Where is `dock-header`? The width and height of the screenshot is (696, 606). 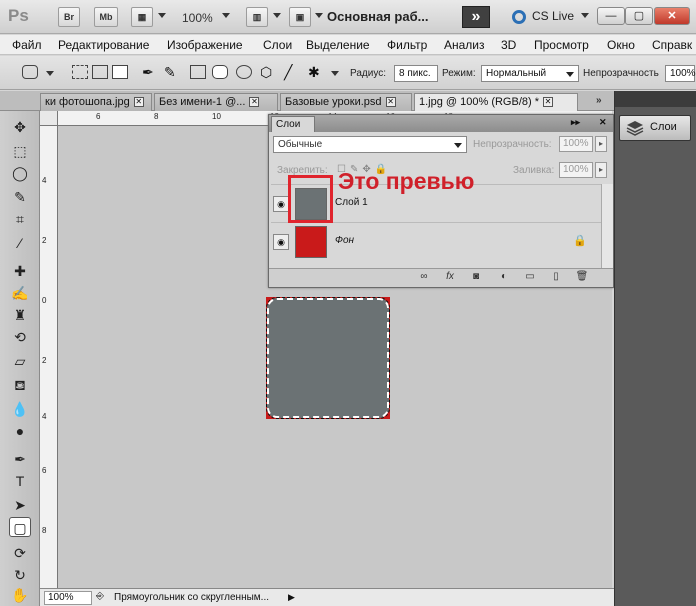
dock-header is located at coordinates (655, 99).